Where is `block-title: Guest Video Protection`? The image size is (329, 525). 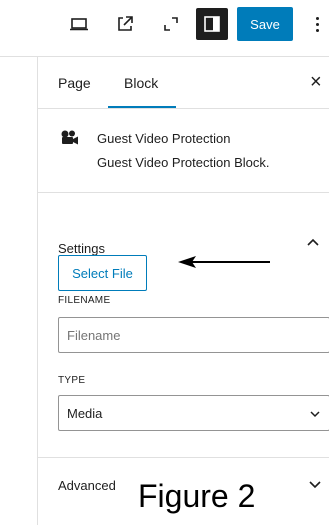
block-title: Guest Video Protection is located at coordinates (164, 138).